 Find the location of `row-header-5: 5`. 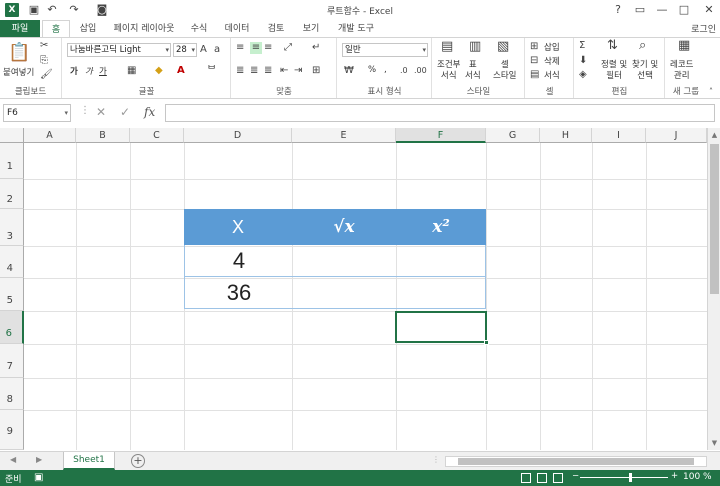

row-header-5: 5 is located at coordinates (12, 294).